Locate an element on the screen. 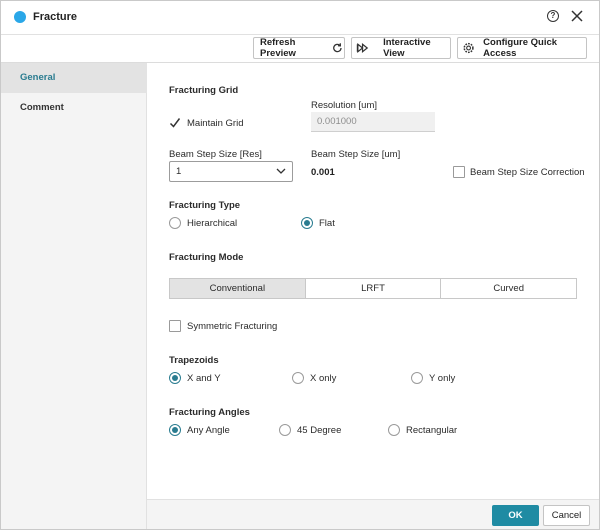 The width and height of the screenshot is (600, 530). close-icon is located at coordinates (577, 16).